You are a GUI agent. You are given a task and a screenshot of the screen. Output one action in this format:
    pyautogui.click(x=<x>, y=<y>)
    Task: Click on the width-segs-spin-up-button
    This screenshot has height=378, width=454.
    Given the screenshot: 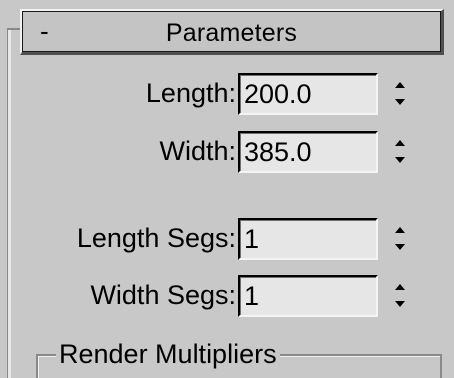 What is the action you would take?
    pyautogui.click(x=400, y=287)
    